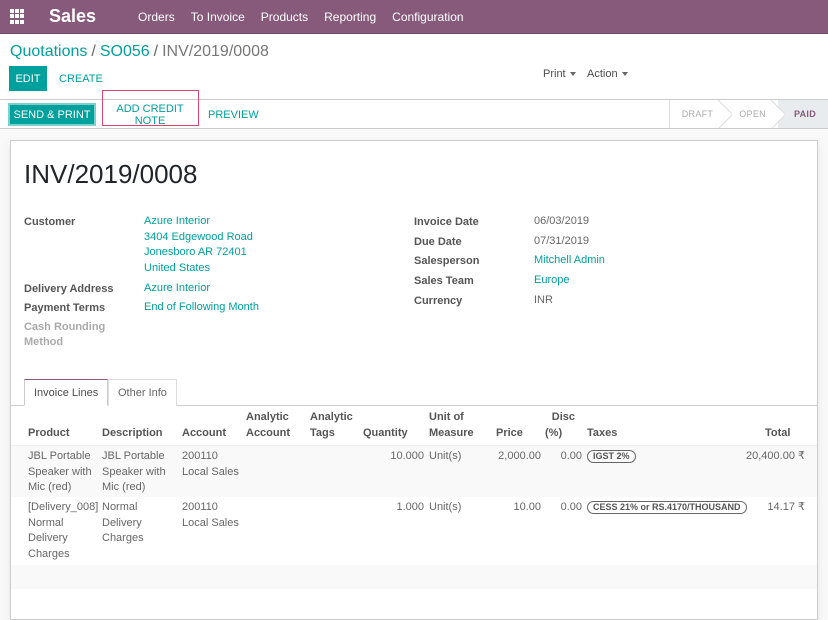 This screenshot has height=620, width=828. I want to click on customer-country: United States, so click(177, 267).